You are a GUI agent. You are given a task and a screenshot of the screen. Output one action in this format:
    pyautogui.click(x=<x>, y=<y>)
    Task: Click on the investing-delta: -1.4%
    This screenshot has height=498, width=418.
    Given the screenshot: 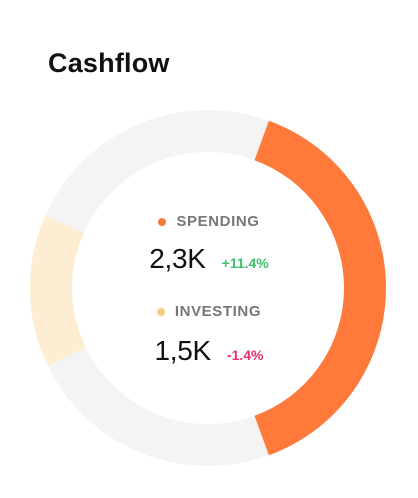 What is the action you would take?
    pyautogui.click(x=245, y=355)
    